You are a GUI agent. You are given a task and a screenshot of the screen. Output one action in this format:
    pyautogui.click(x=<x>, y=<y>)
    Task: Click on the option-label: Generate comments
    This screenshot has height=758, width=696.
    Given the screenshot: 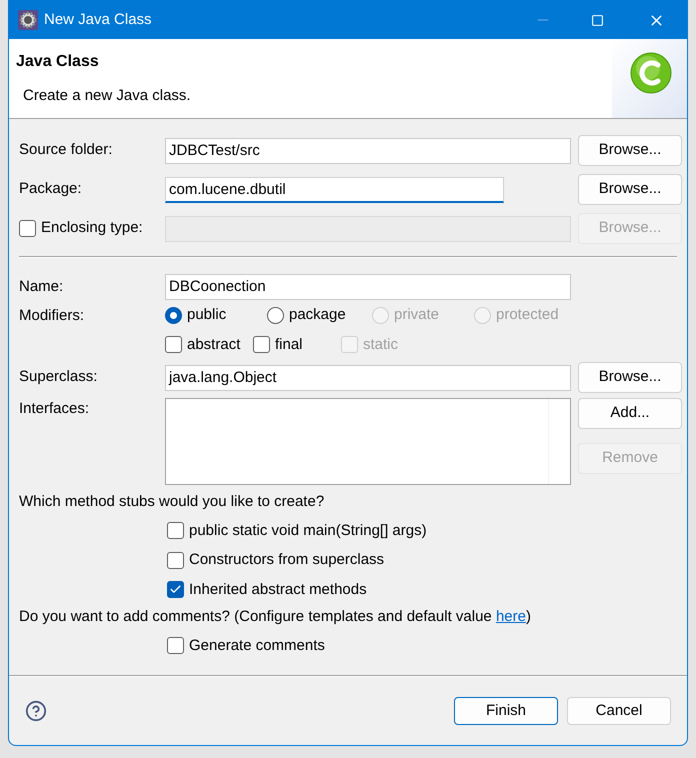 What is the action you would take?
    pyautogui.click(x=257, y=646)
    